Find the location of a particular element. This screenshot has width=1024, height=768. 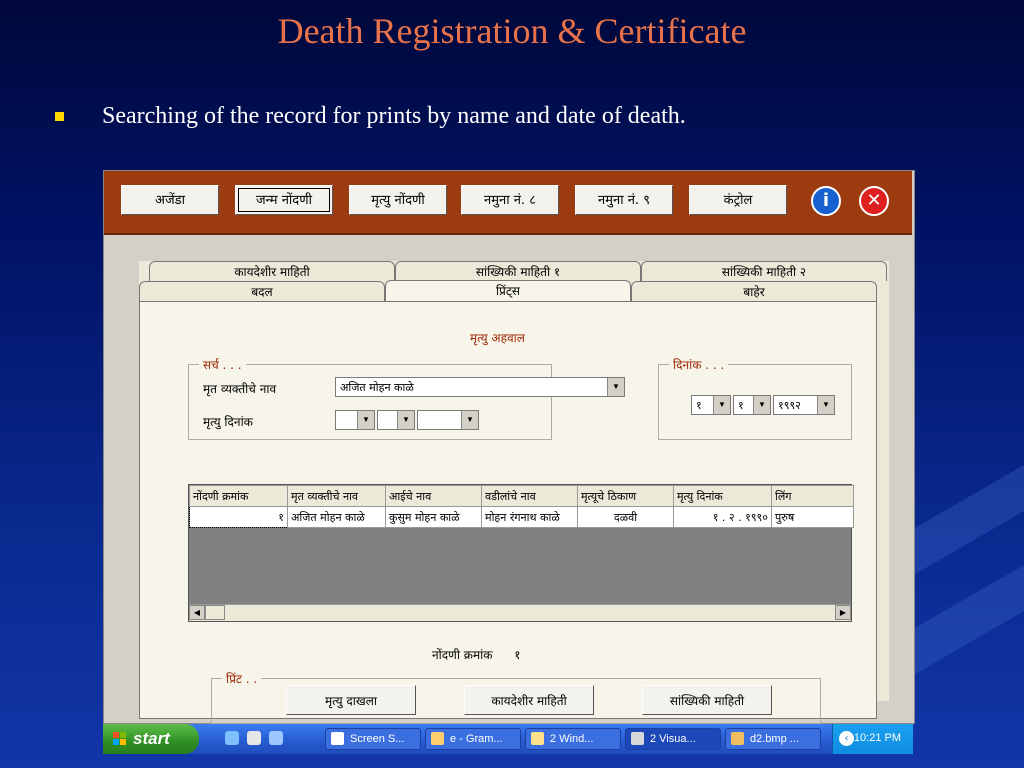

date-group: दिनांक . . . १ ▼ १ ▼ १९९२ ▼ is located at coordinates (755, 398).